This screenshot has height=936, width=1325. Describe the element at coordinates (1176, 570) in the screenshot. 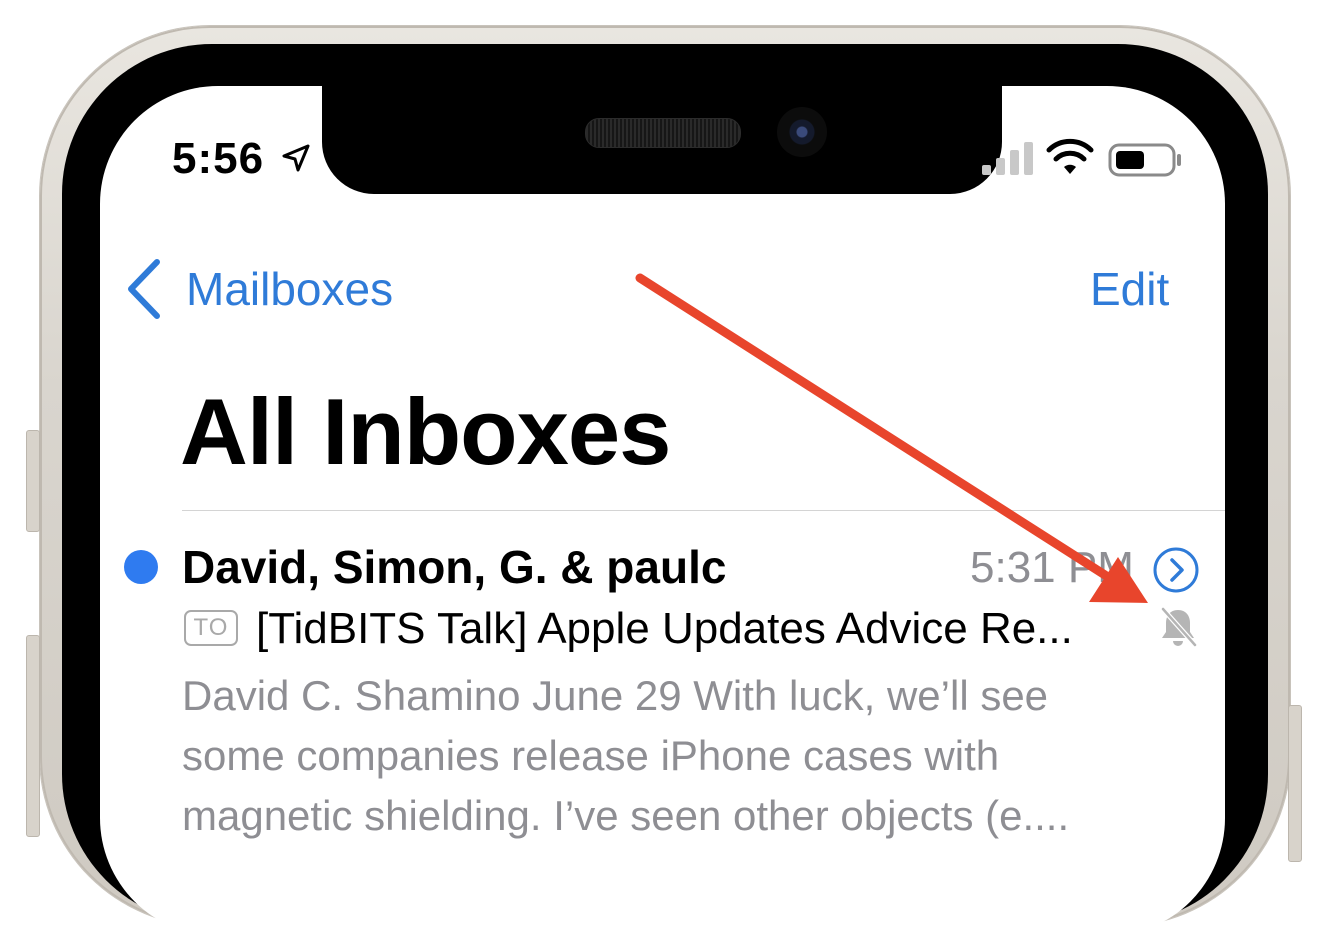

I see `thread-disclosure-icon` at that location.